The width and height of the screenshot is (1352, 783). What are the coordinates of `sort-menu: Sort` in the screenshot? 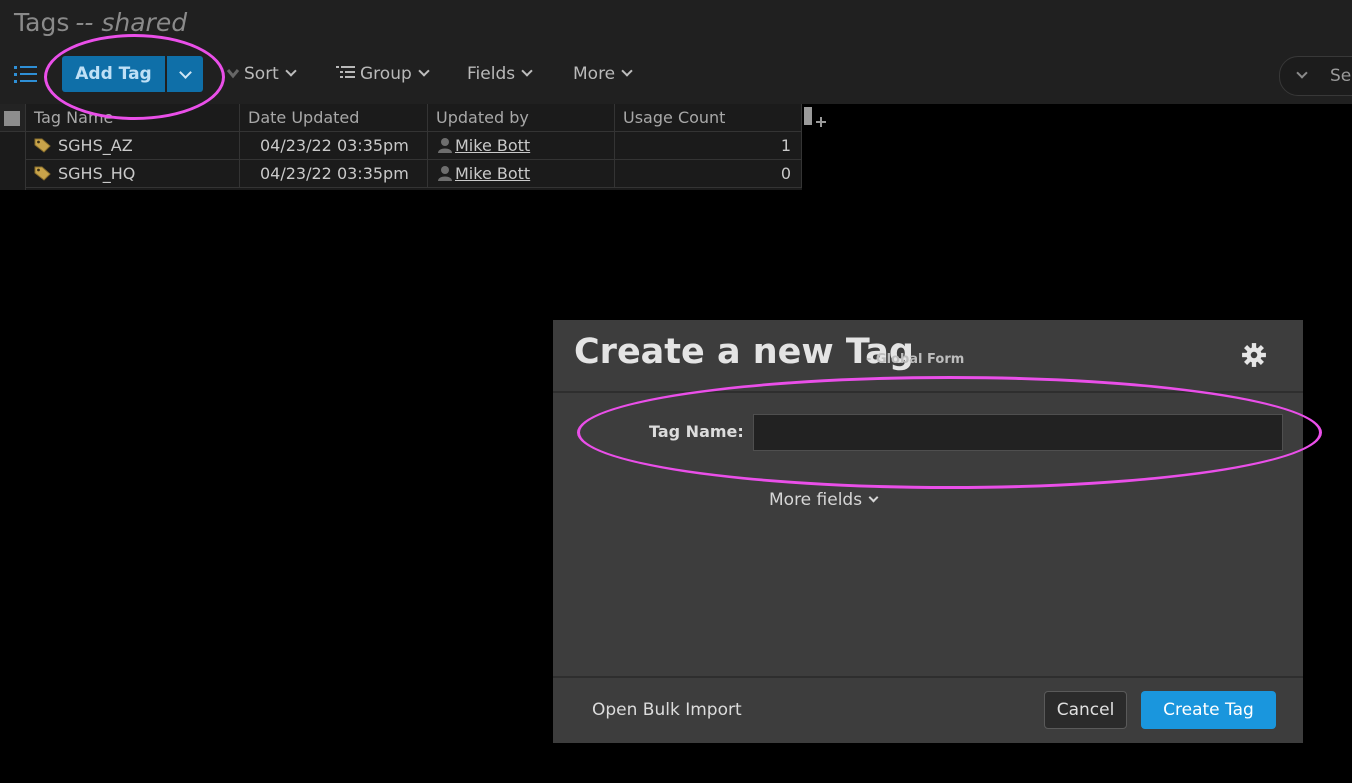 It's located at (261, 74).